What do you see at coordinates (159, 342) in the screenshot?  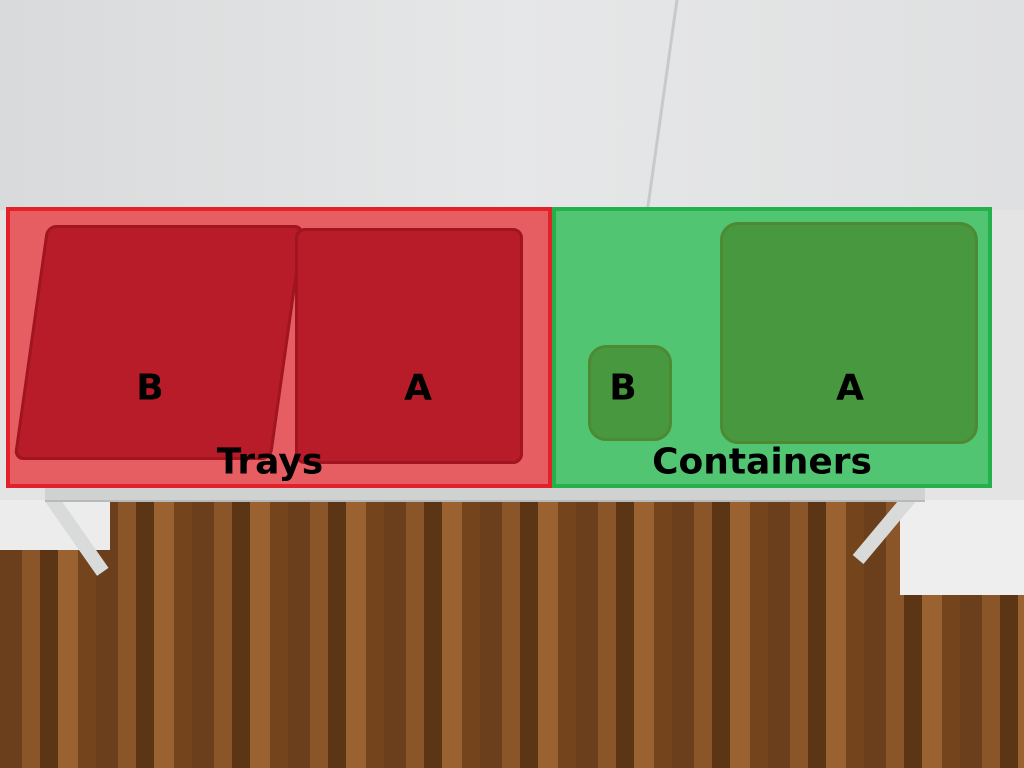 I see `tray-b` at bounding box center [159, 342].